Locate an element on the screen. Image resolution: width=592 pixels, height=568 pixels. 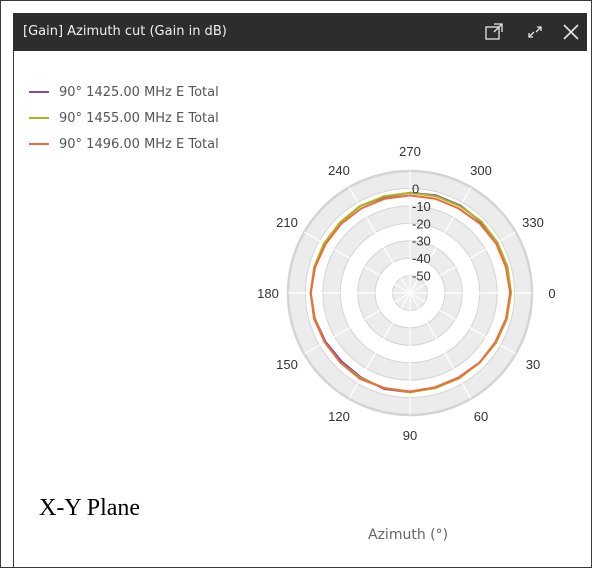
legend-item: 90° 1425.00 MHz E Total is located at coordinates (124, 92).